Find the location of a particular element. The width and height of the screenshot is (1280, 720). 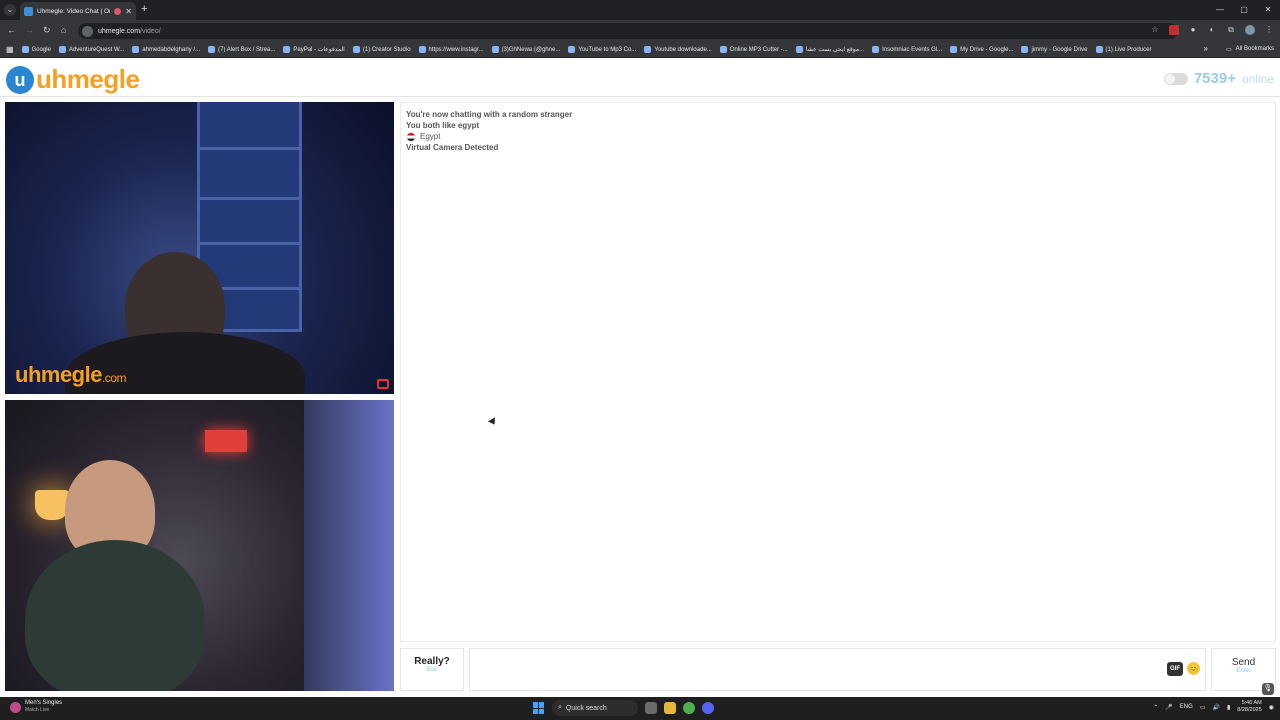

clock-time: 5:46 AM is located at coordinates (1251, 703).